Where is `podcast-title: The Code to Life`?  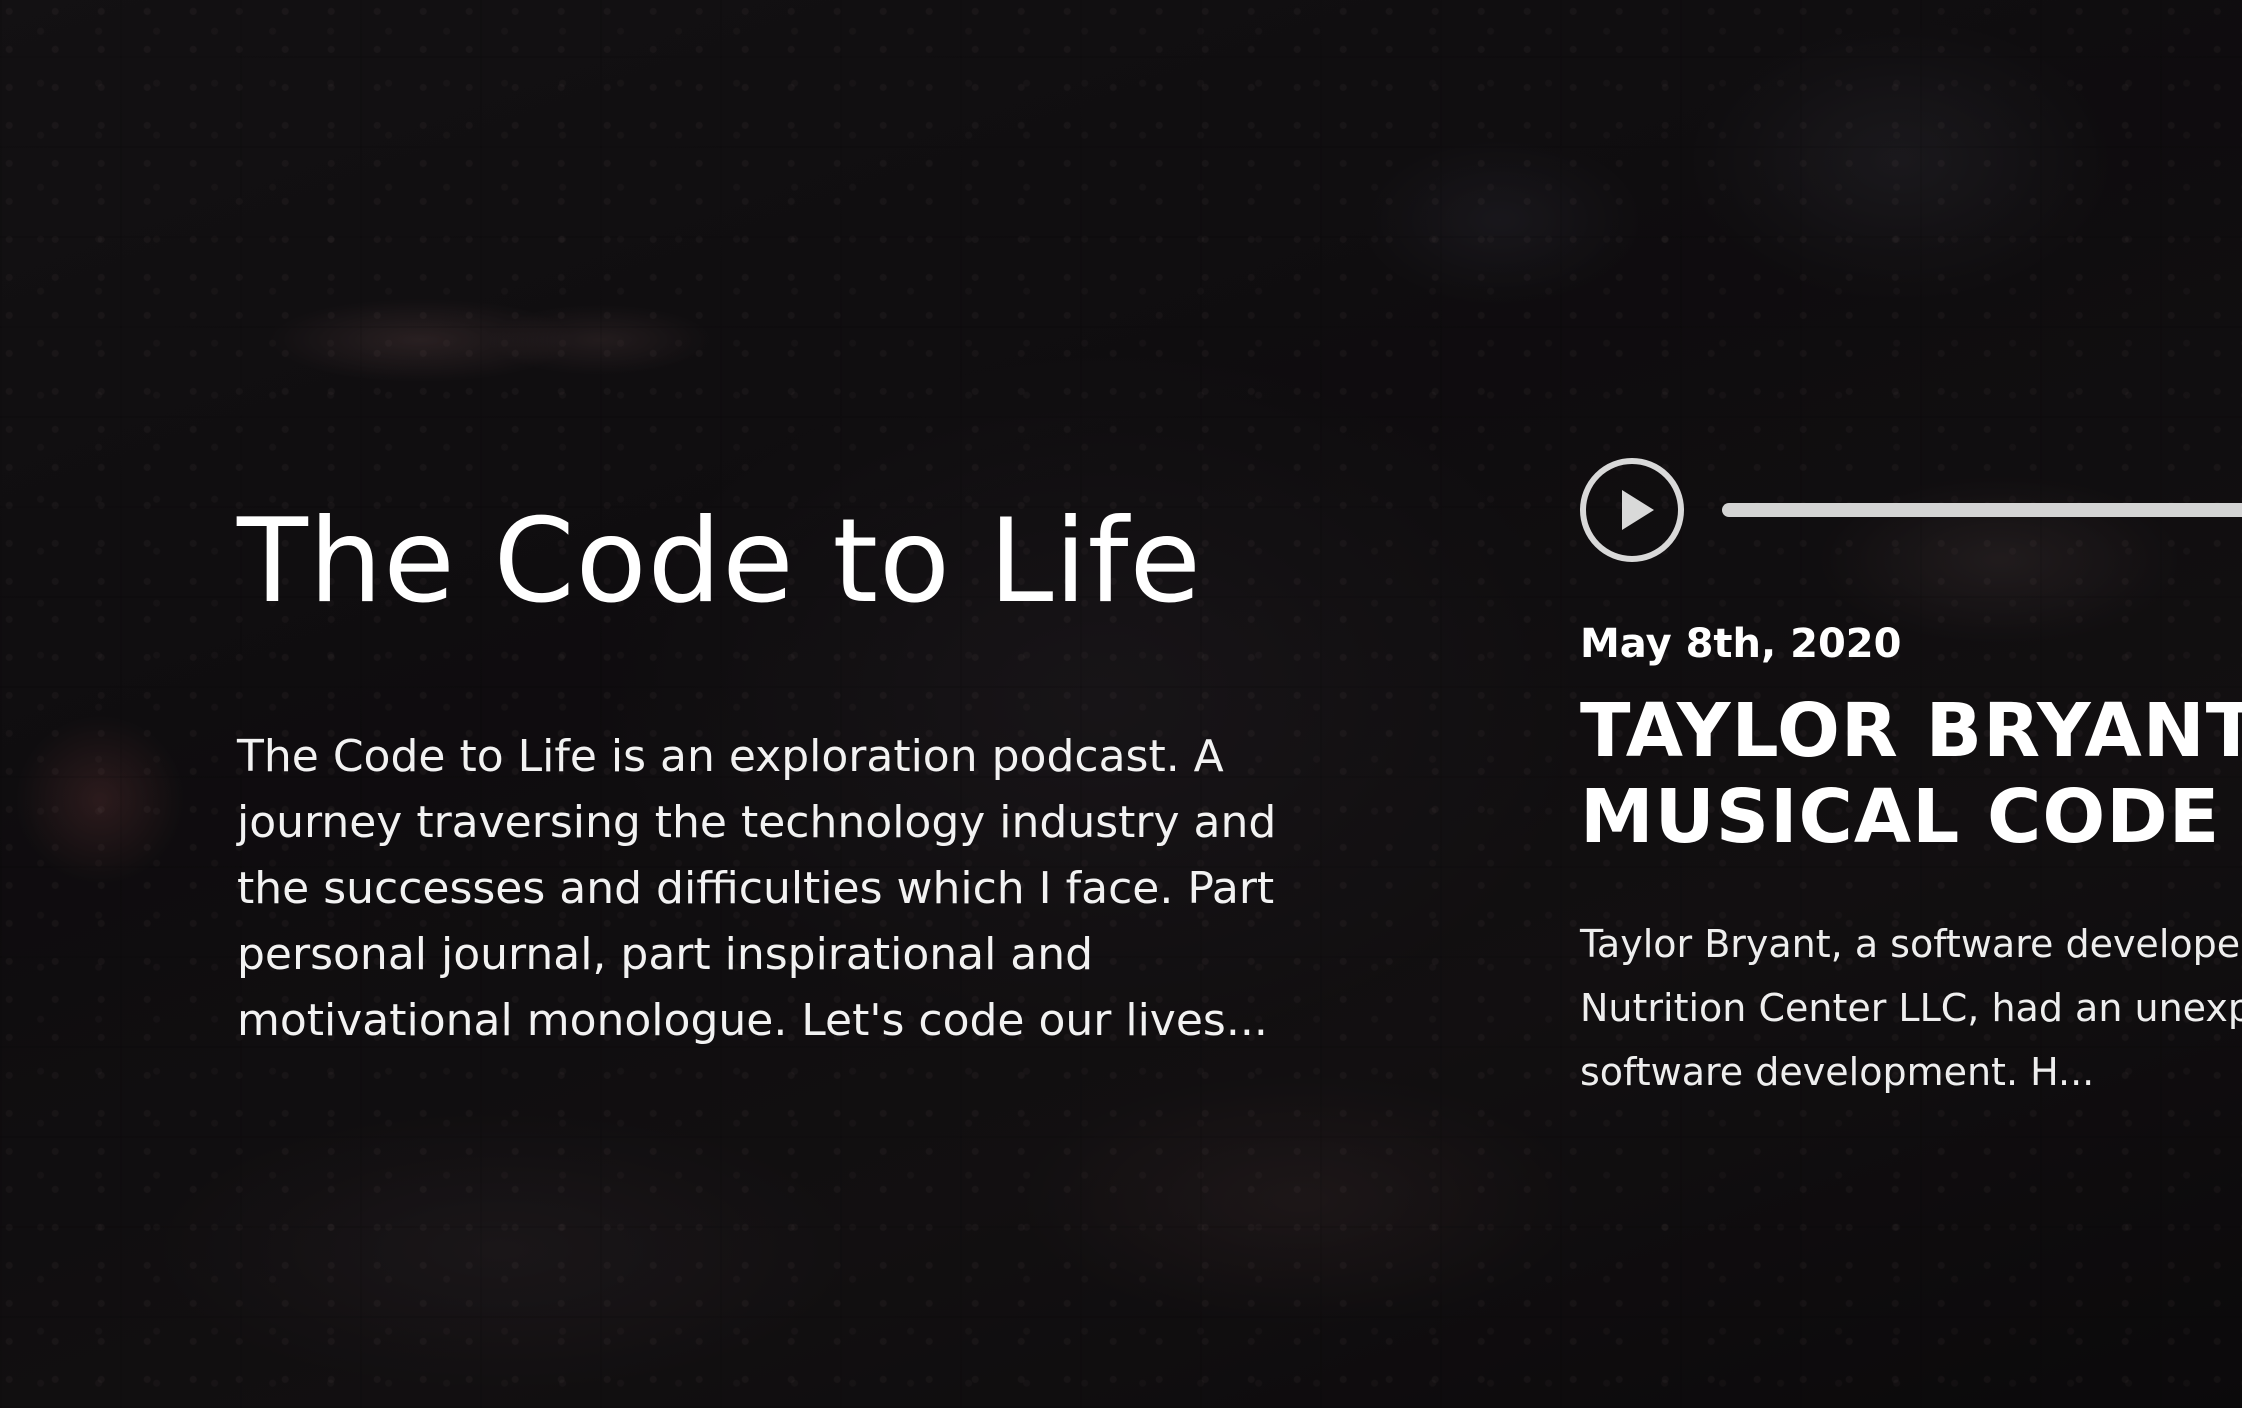 podcast-title: The Code to Life is located at coordinates (719, 561).